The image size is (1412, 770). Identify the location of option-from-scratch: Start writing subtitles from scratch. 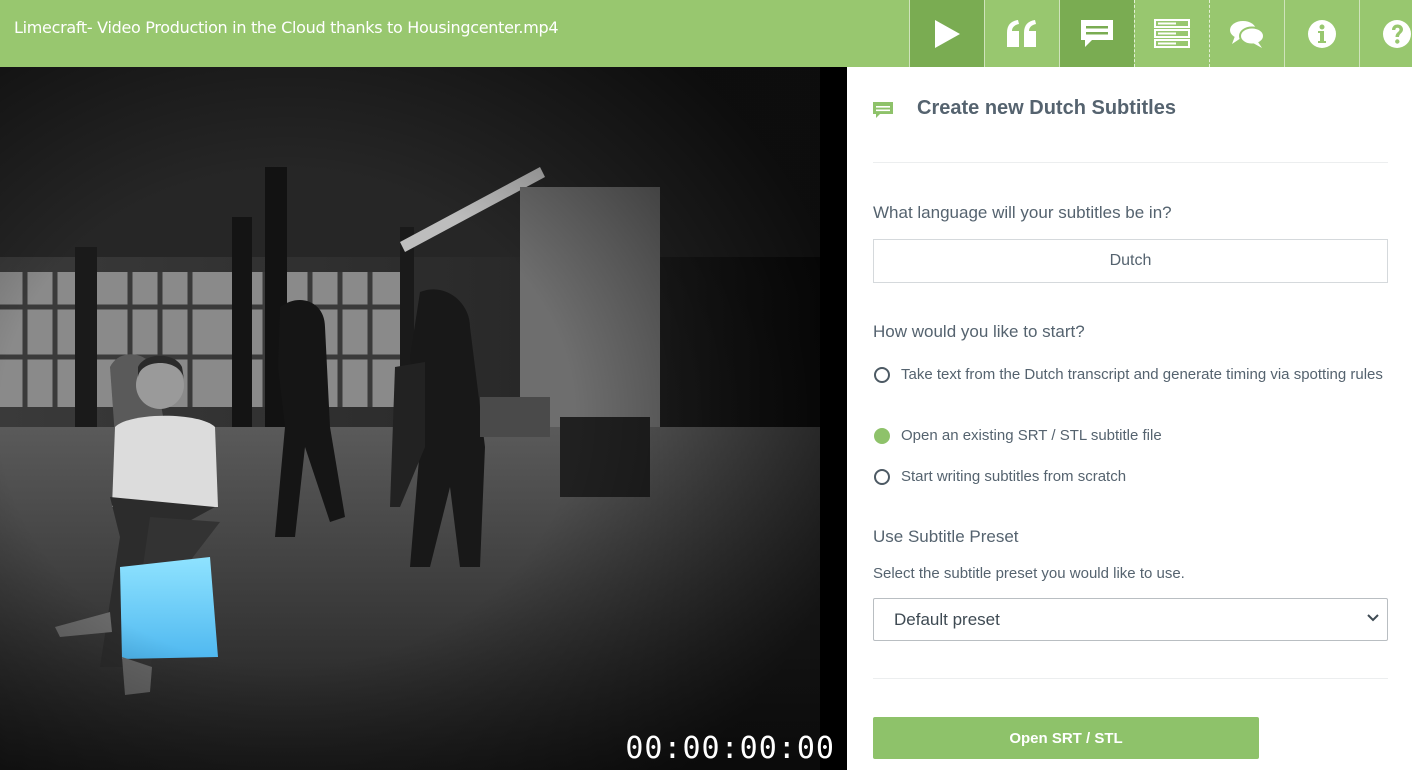
(1130, 476).